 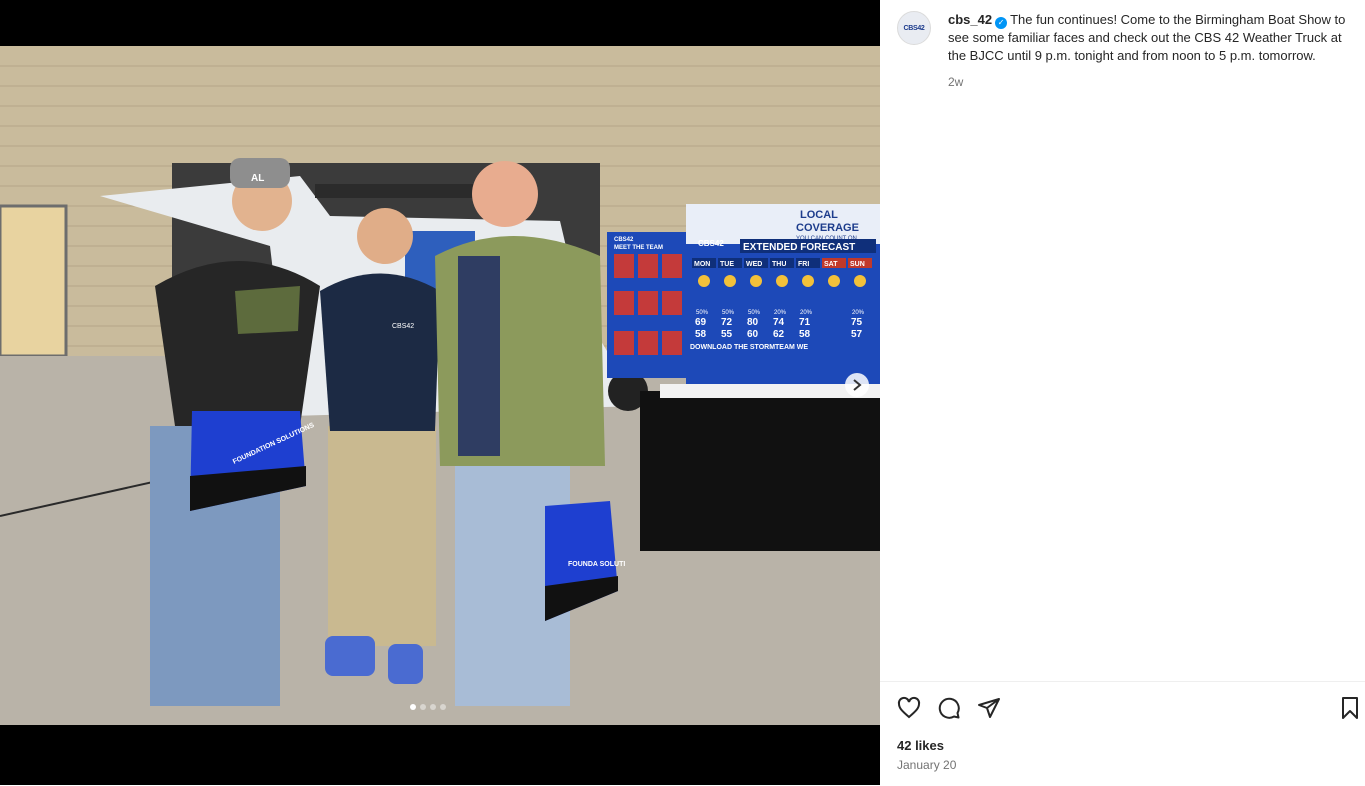 What do you see at coordinates (760, 471) in the screenshot?
I see `display-table` at bounding box center [760, 471].